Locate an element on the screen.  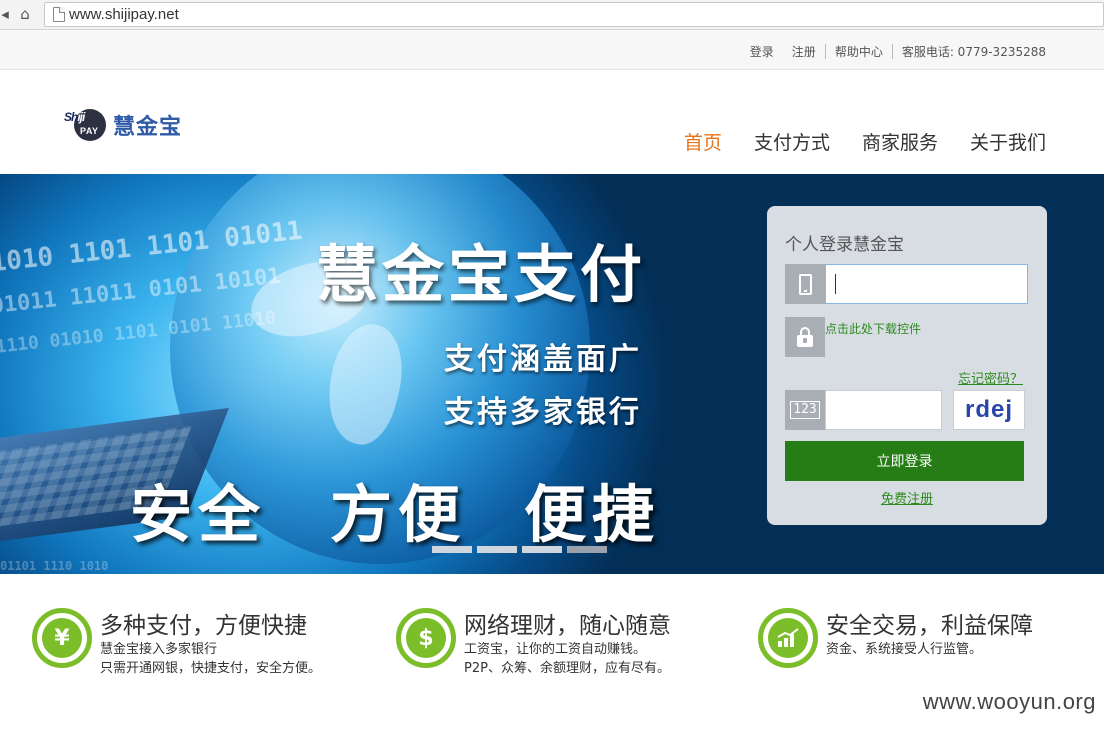
forgot-password-link: 忘记密码？ is located at coordinates (990, 377).